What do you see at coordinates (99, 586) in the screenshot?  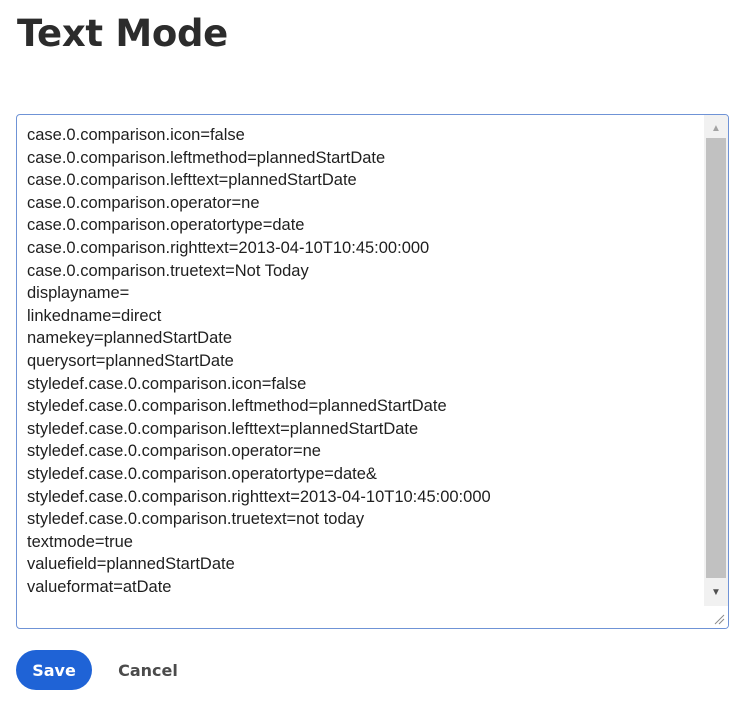 I see `editor-line: valueformat=atDate` at bounding box center [99, 586].